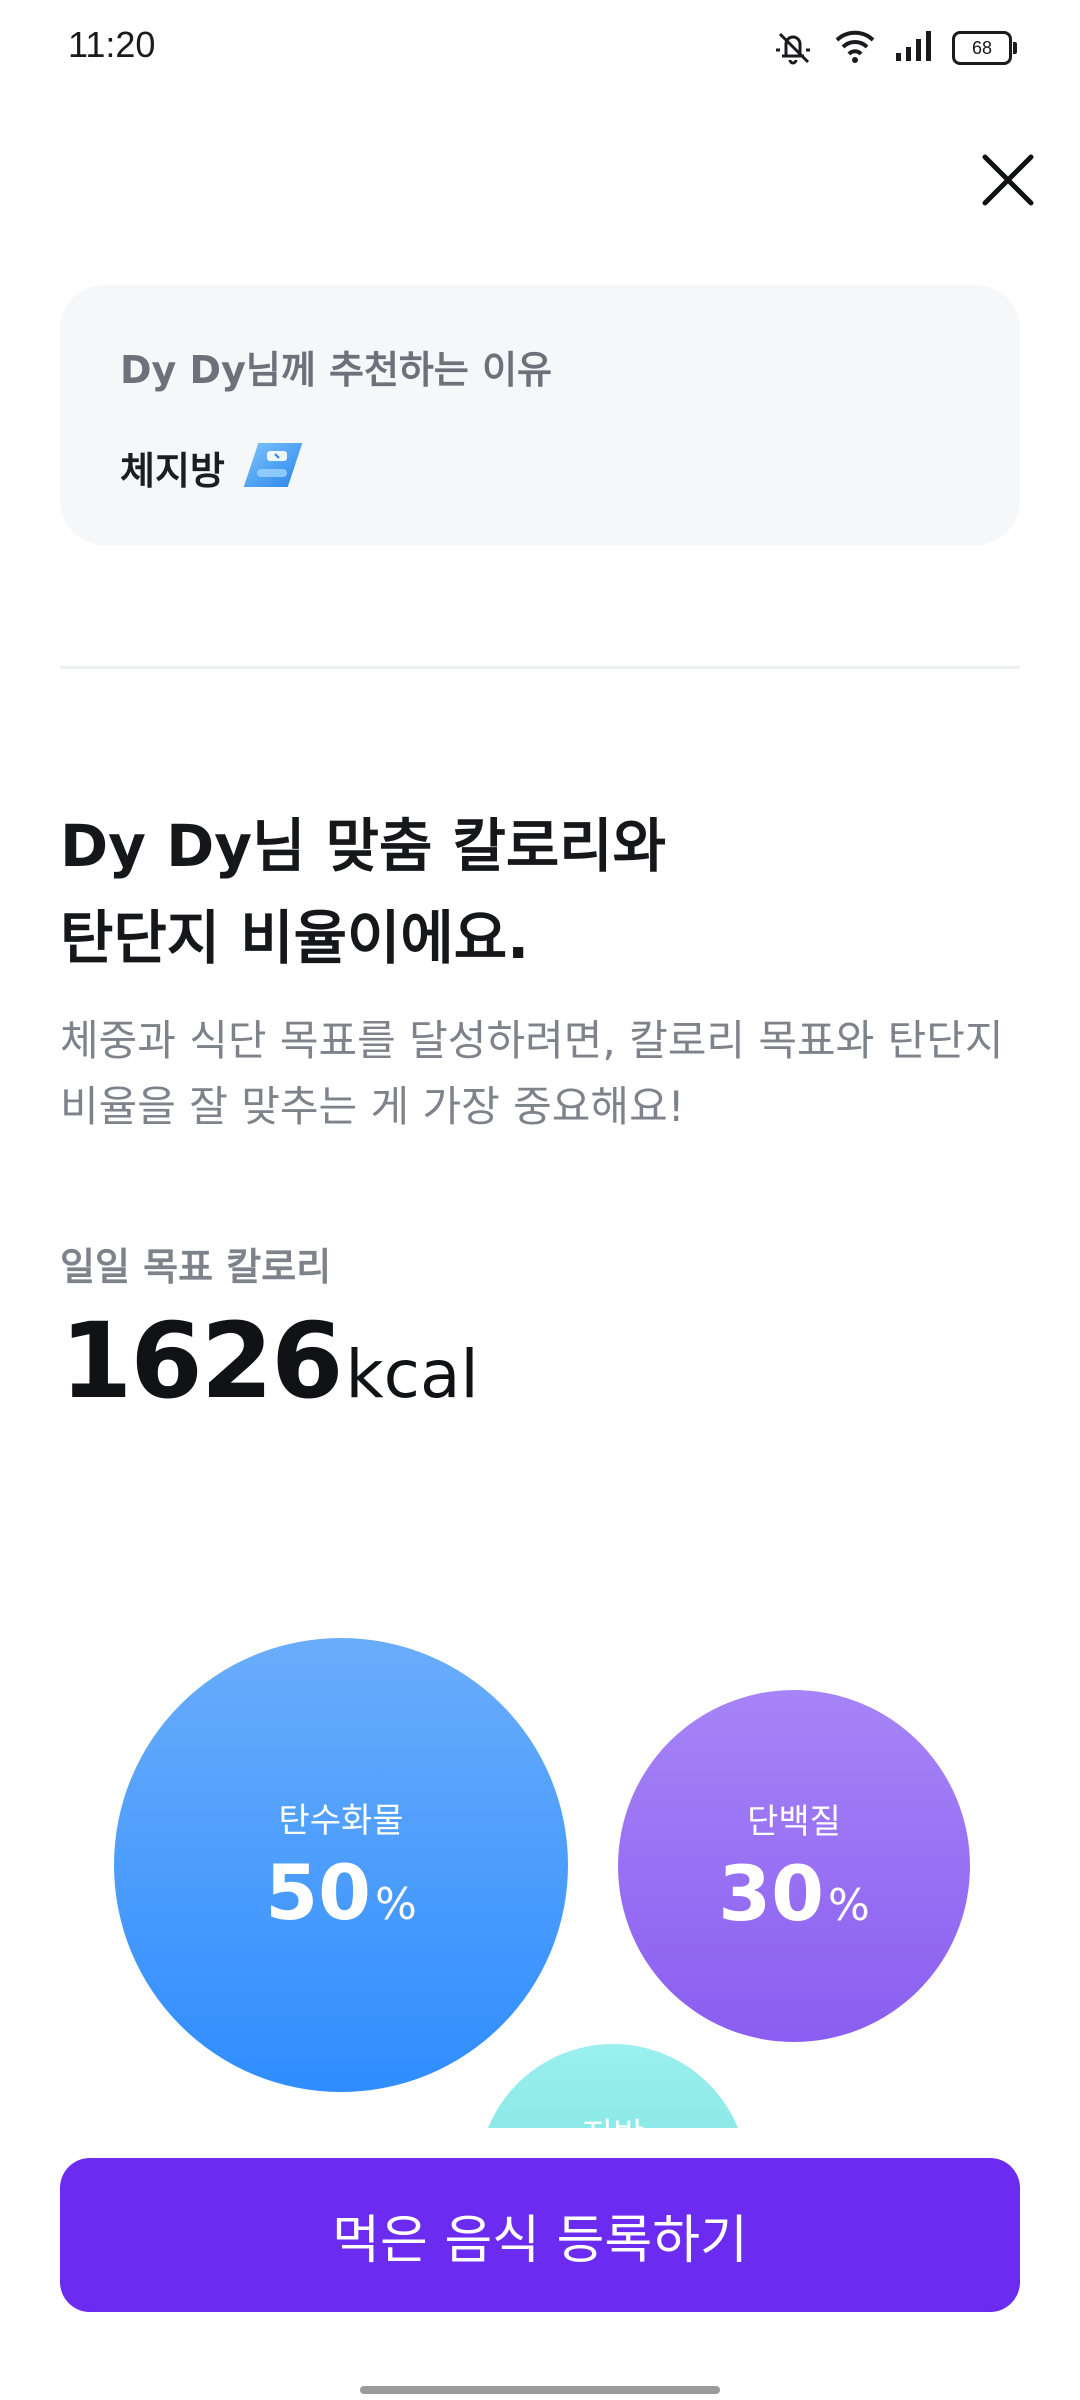 Image resolution: width=1080 pixels, height=2400 pixels. What do you see at coordinates (613, 2086) in the screenshot?
I see `fat-bubble: 지방` at bounding box center [613, 2086].